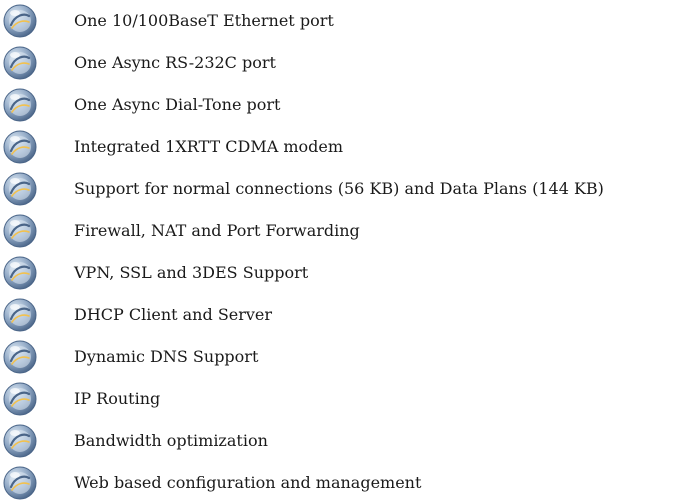 The width and height of the screenshot is (688, 504). Describe the element at coordinates (171, 440) in the screenshot. I see `feature-label: Bandwidth optimization` at that location.